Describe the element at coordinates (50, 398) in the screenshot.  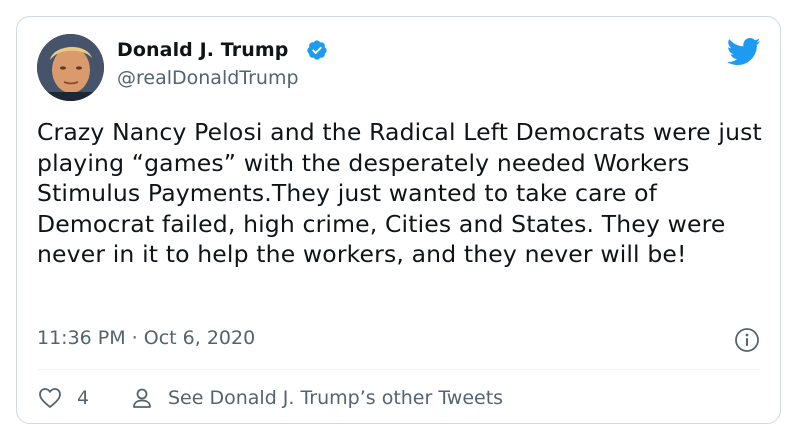
I see `heart-icon` at that location.